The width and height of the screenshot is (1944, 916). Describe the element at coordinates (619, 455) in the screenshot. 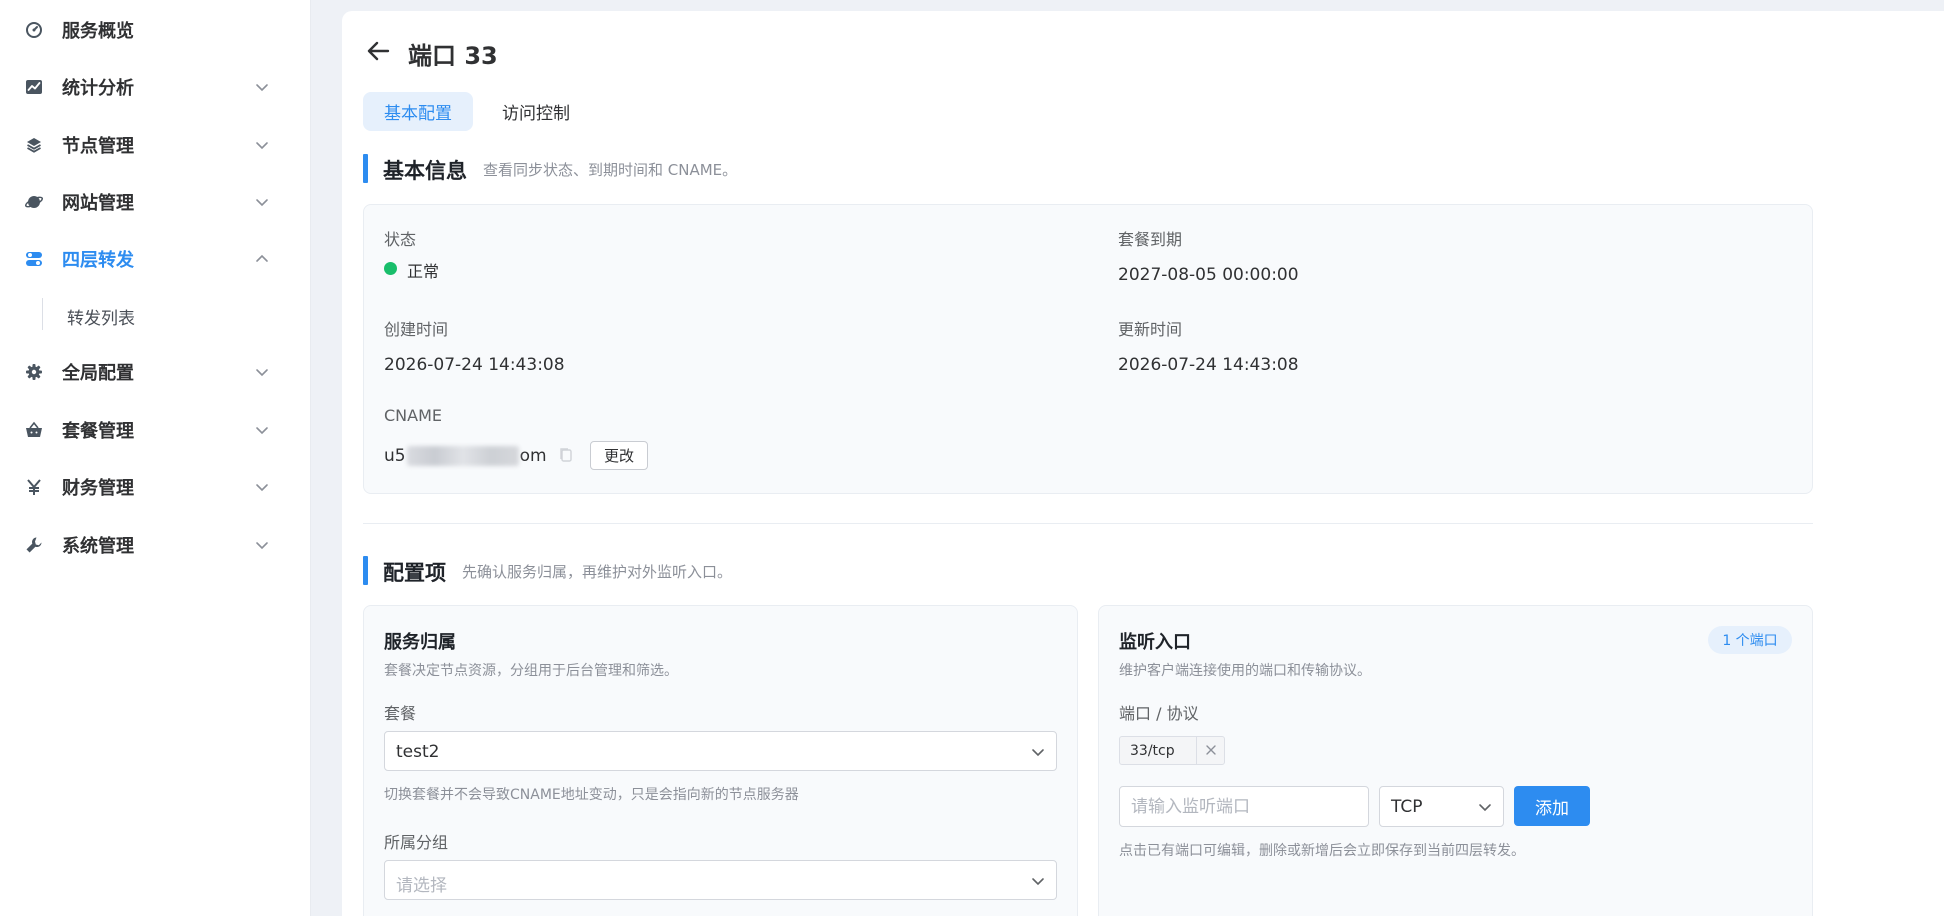

I see `change-cname-button: 更改` at that location.